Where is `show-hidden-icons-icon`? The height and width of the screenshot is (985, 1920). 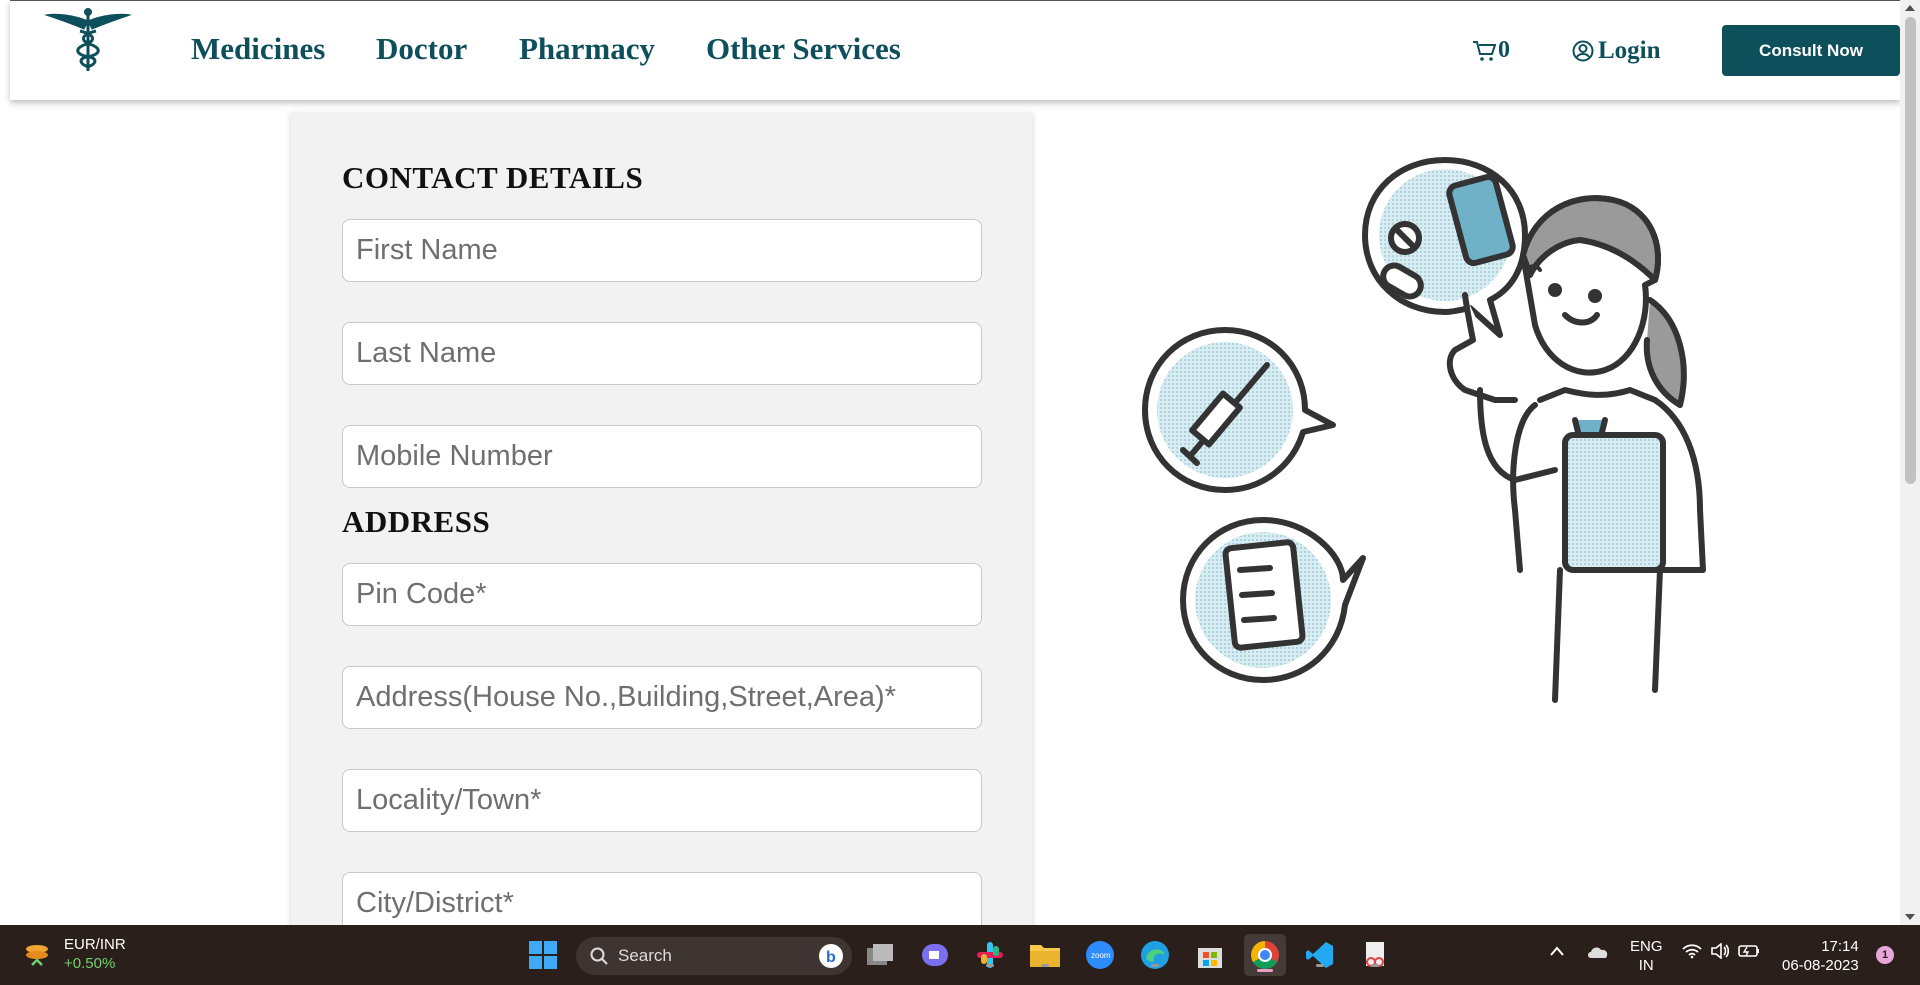 show-hidden-icons-icon is located at coordinates (1557, 952).